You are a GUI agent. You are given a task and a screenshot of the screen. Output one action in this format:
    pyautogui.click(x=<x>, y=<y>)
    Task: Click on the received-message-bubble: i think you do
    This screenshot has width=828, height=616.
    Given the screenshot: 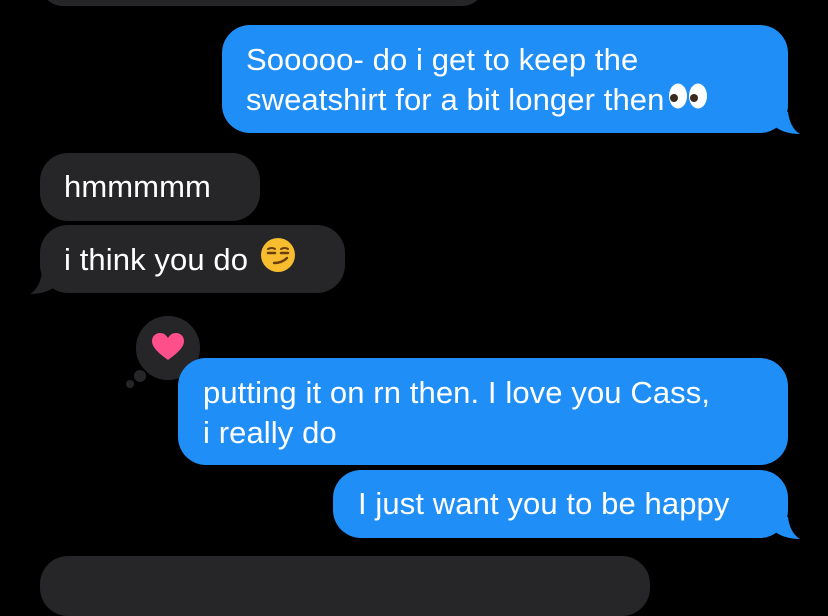 What is the action you would take?
    pyautogui.click(x=192, y=259)
    